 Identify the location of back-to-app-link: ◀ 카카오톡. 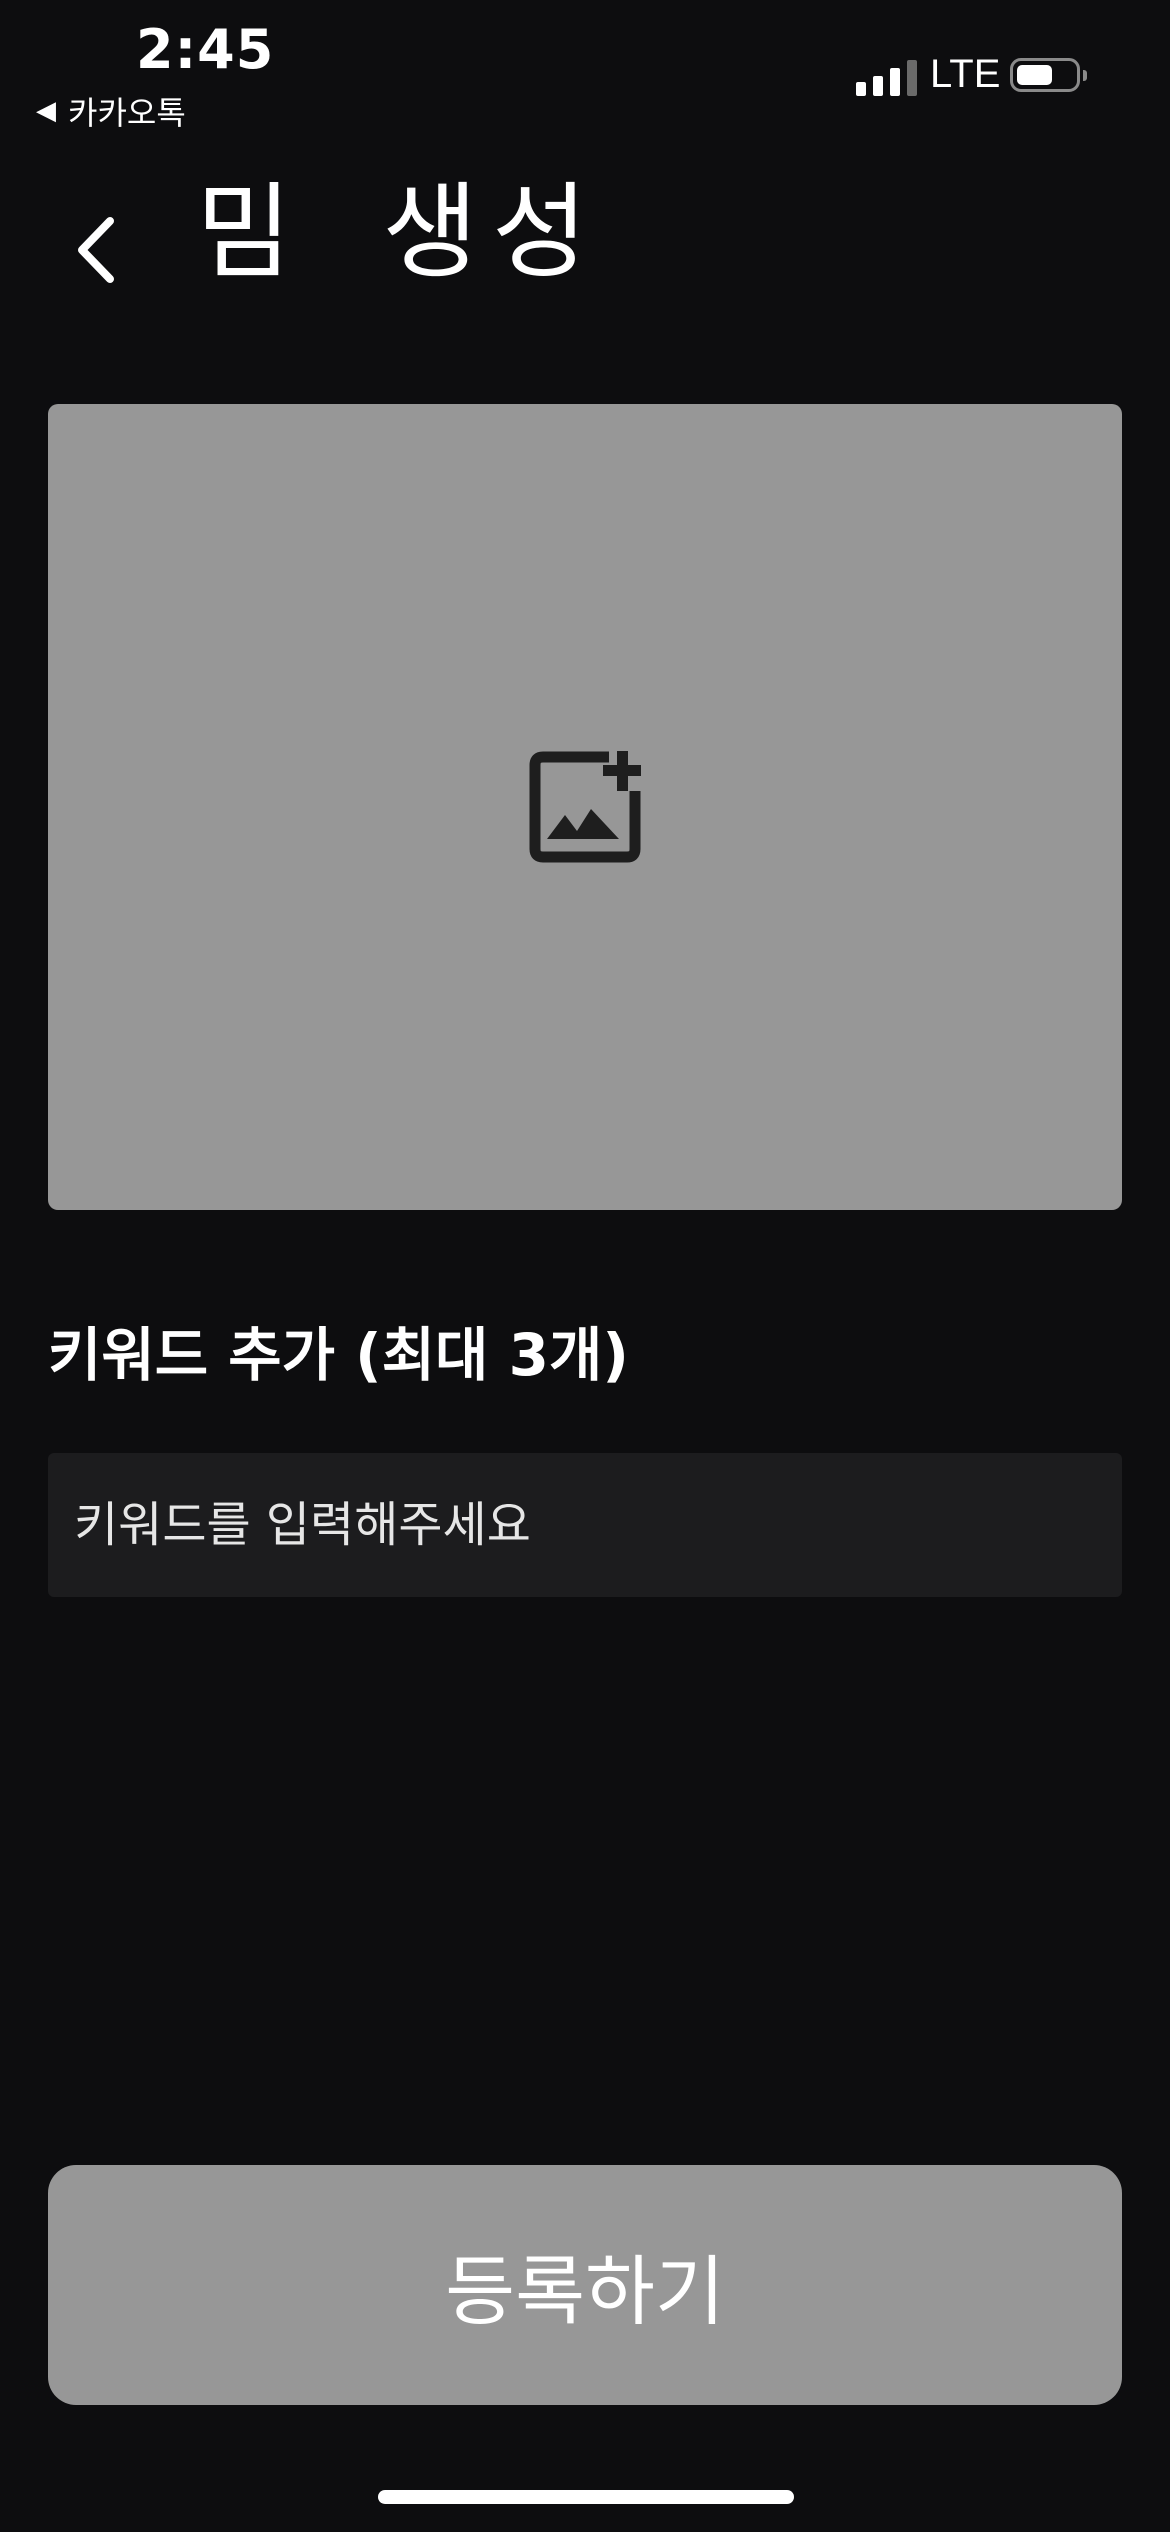
(111, 111).